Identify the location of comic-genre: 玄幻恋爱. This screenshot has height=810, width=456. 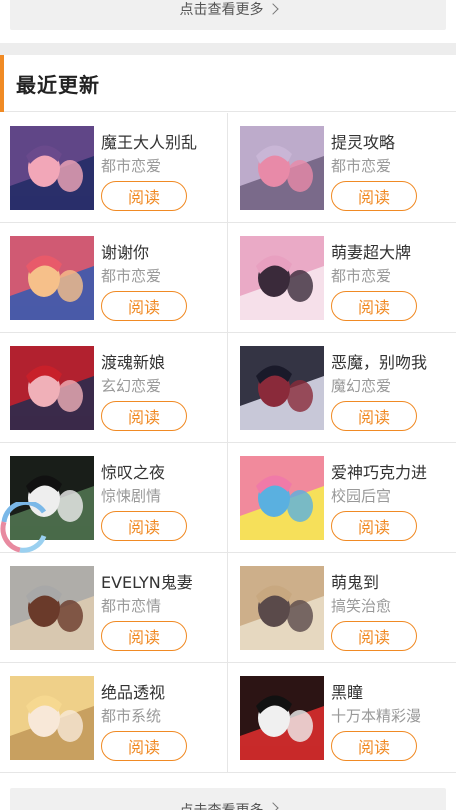
(131, 386).